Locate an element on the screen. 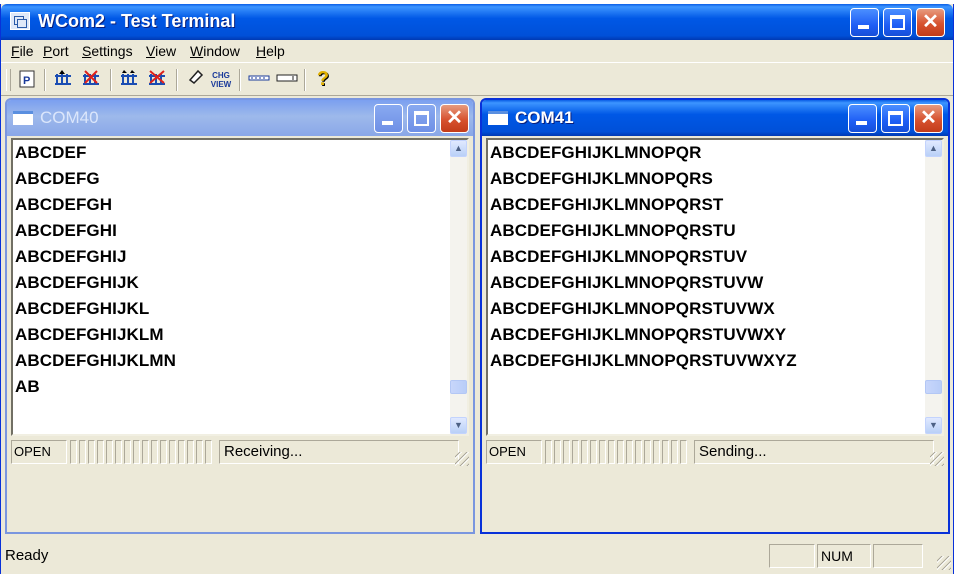 This screenshot has width=954, height=574. com40-titlebar: COM40 ✕ is located at coordinates (240, 118).